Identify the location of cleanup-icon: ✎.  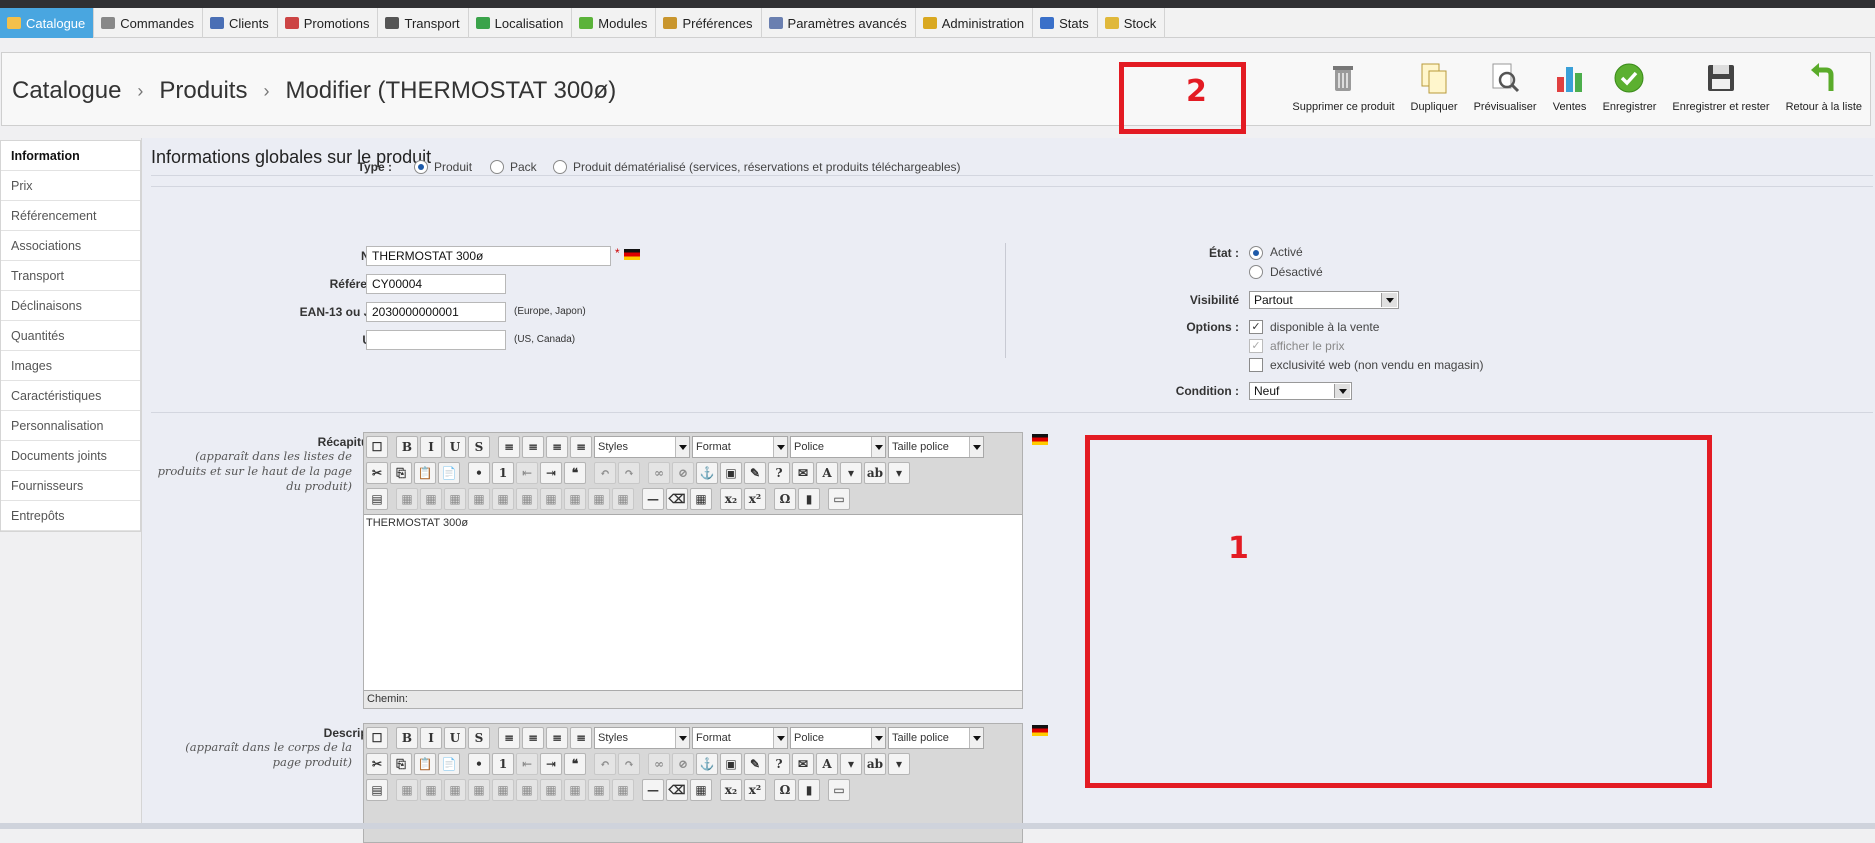
(755, 764).